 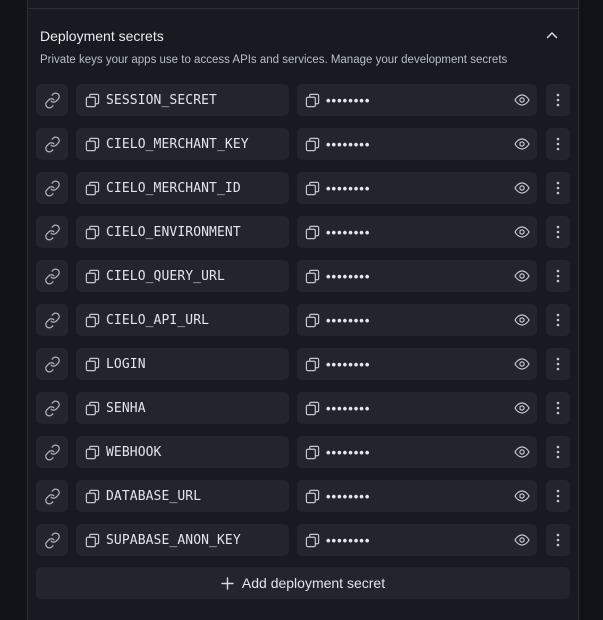 I want to click on secret-row: LOGIN ••••••••, so click(x=303, y=370).